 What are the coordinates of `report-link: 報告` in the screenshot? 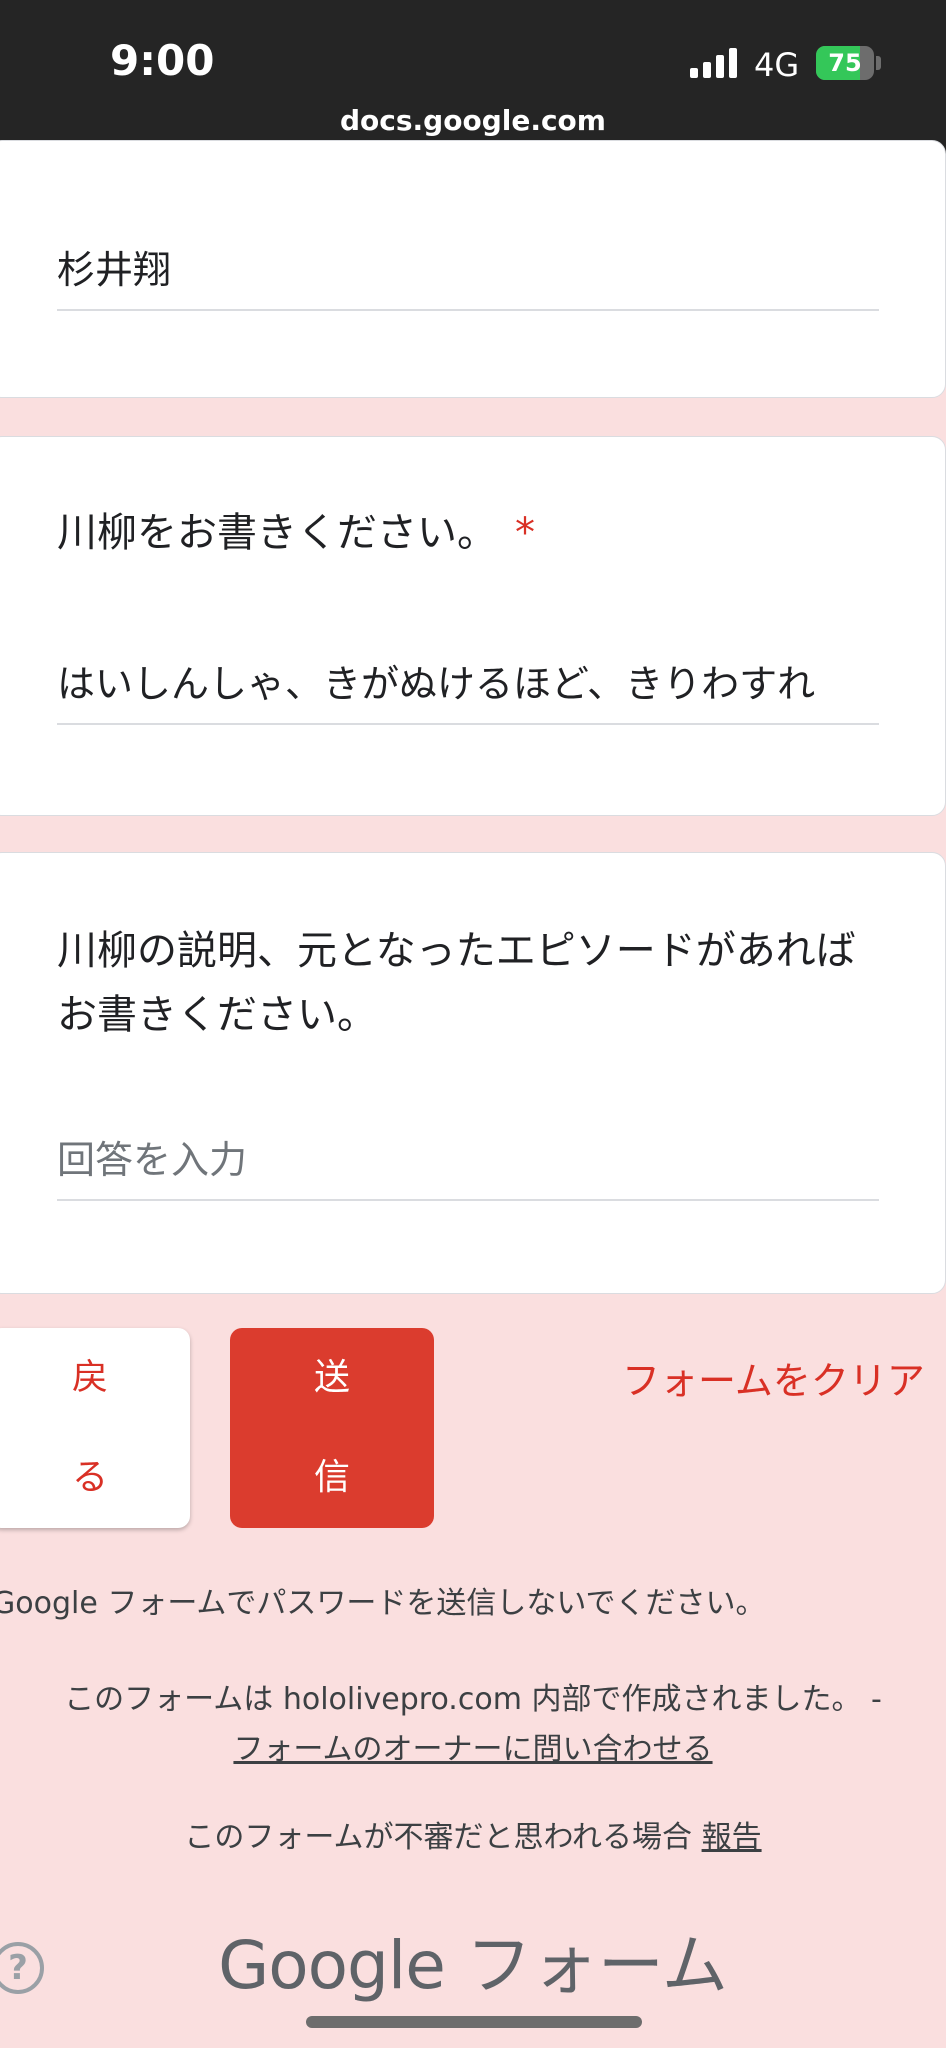 It's located at (732, 1837).